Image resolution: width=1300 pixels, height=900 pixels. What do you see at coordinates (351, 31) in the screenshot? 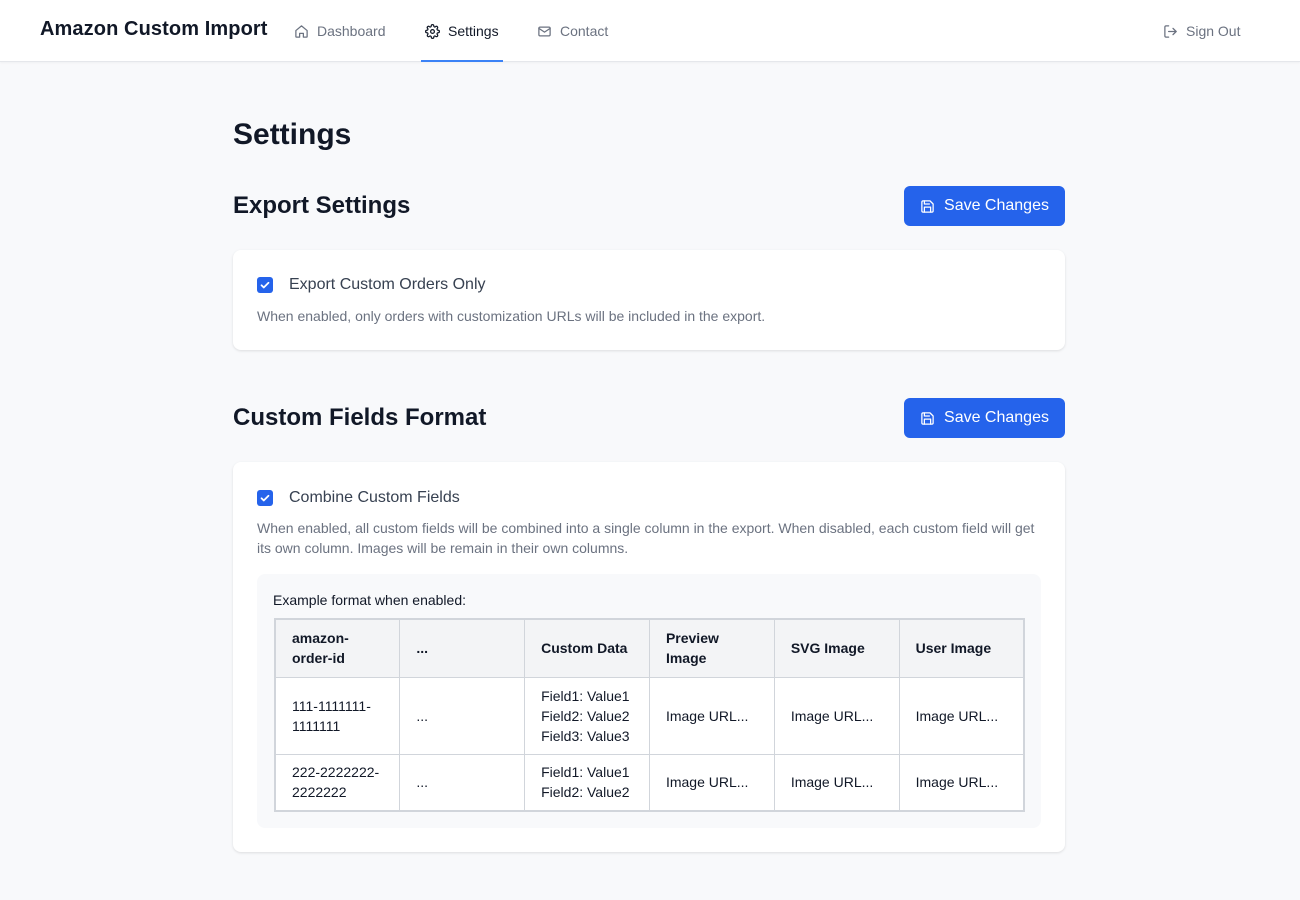
I see `nav-item-label: Dashboard` at bounding box center [351, 31].